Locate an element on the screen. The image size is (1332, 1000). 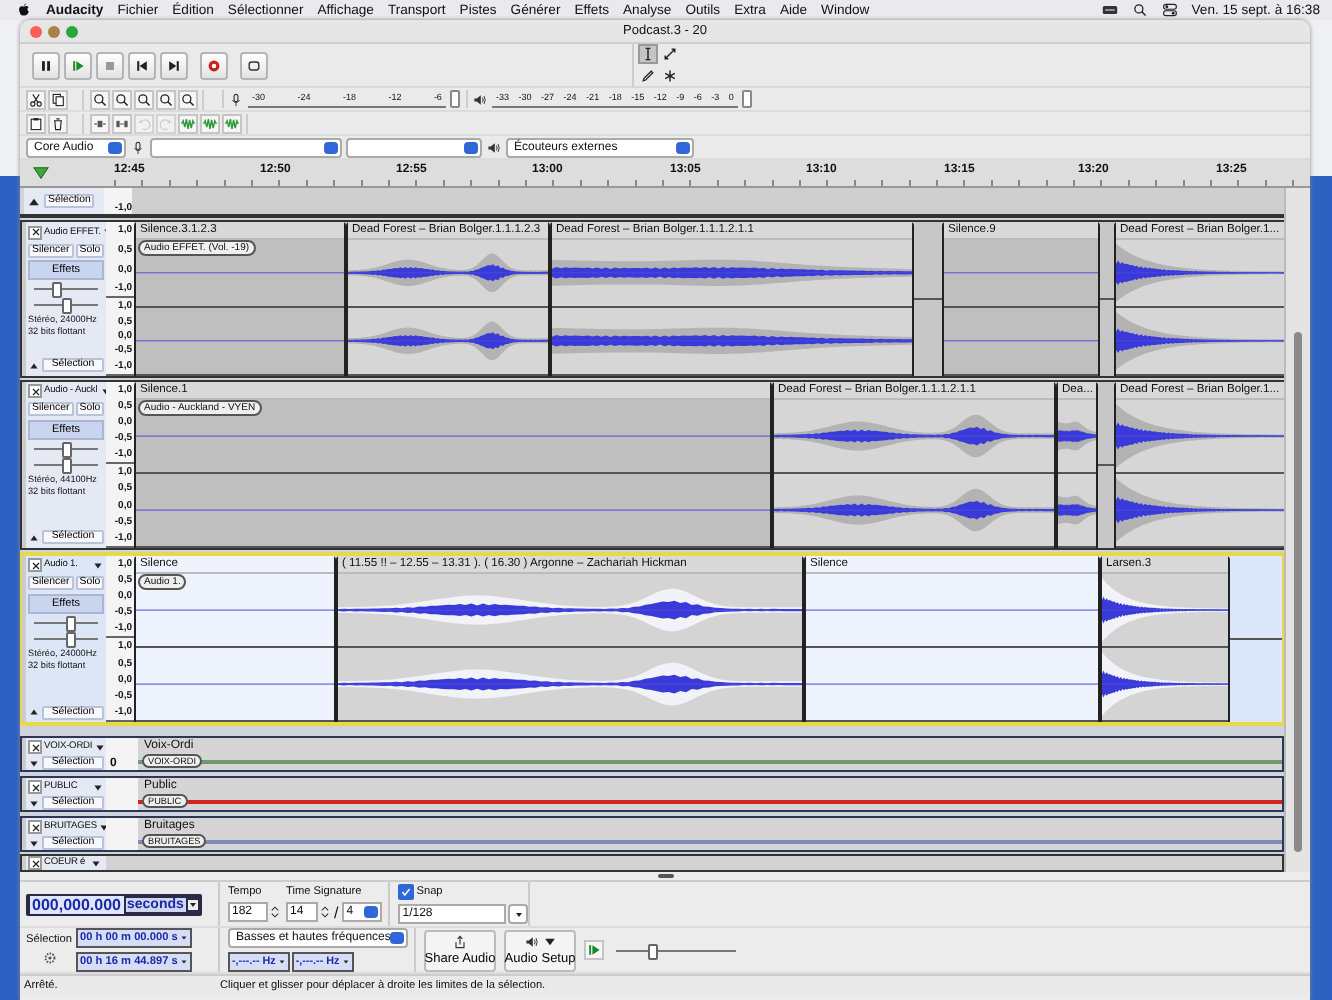
vertical-scrollbar is located at coordinates (1297, 530).